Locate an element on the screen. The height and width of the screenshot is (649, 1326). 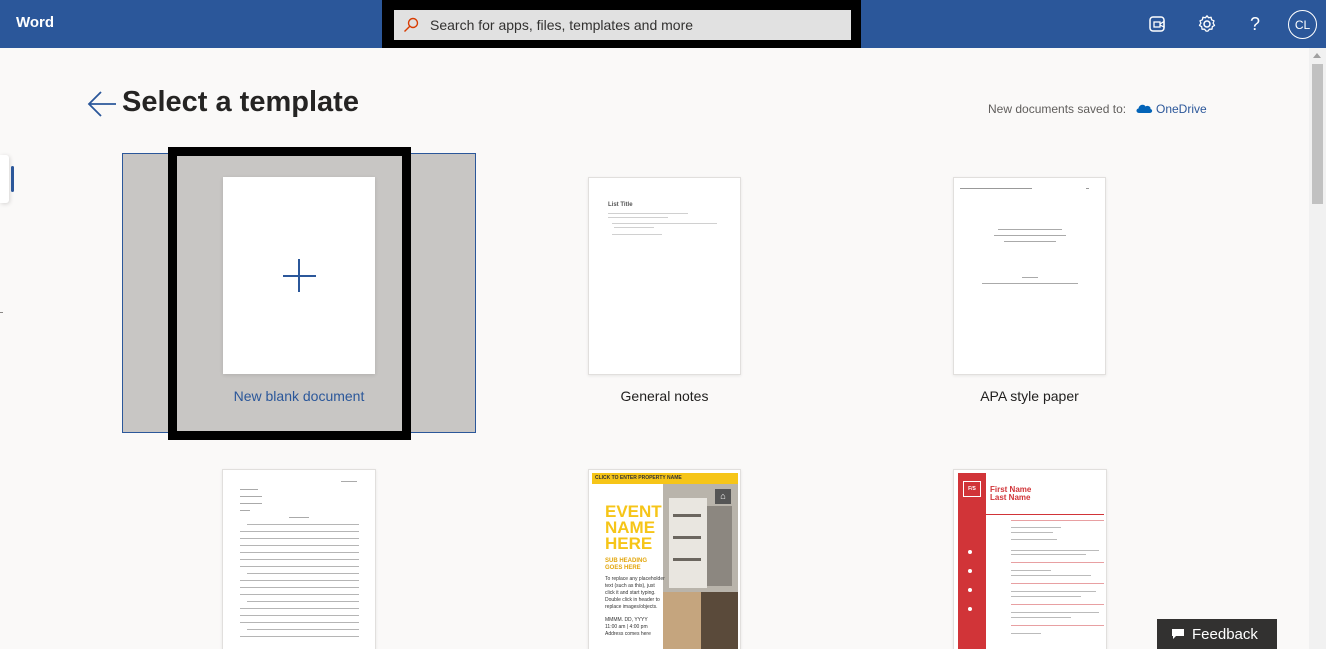
flyer-banner-text: CLICK TO ENTER PROPERTY NAME is located at coordinates (638, 478).